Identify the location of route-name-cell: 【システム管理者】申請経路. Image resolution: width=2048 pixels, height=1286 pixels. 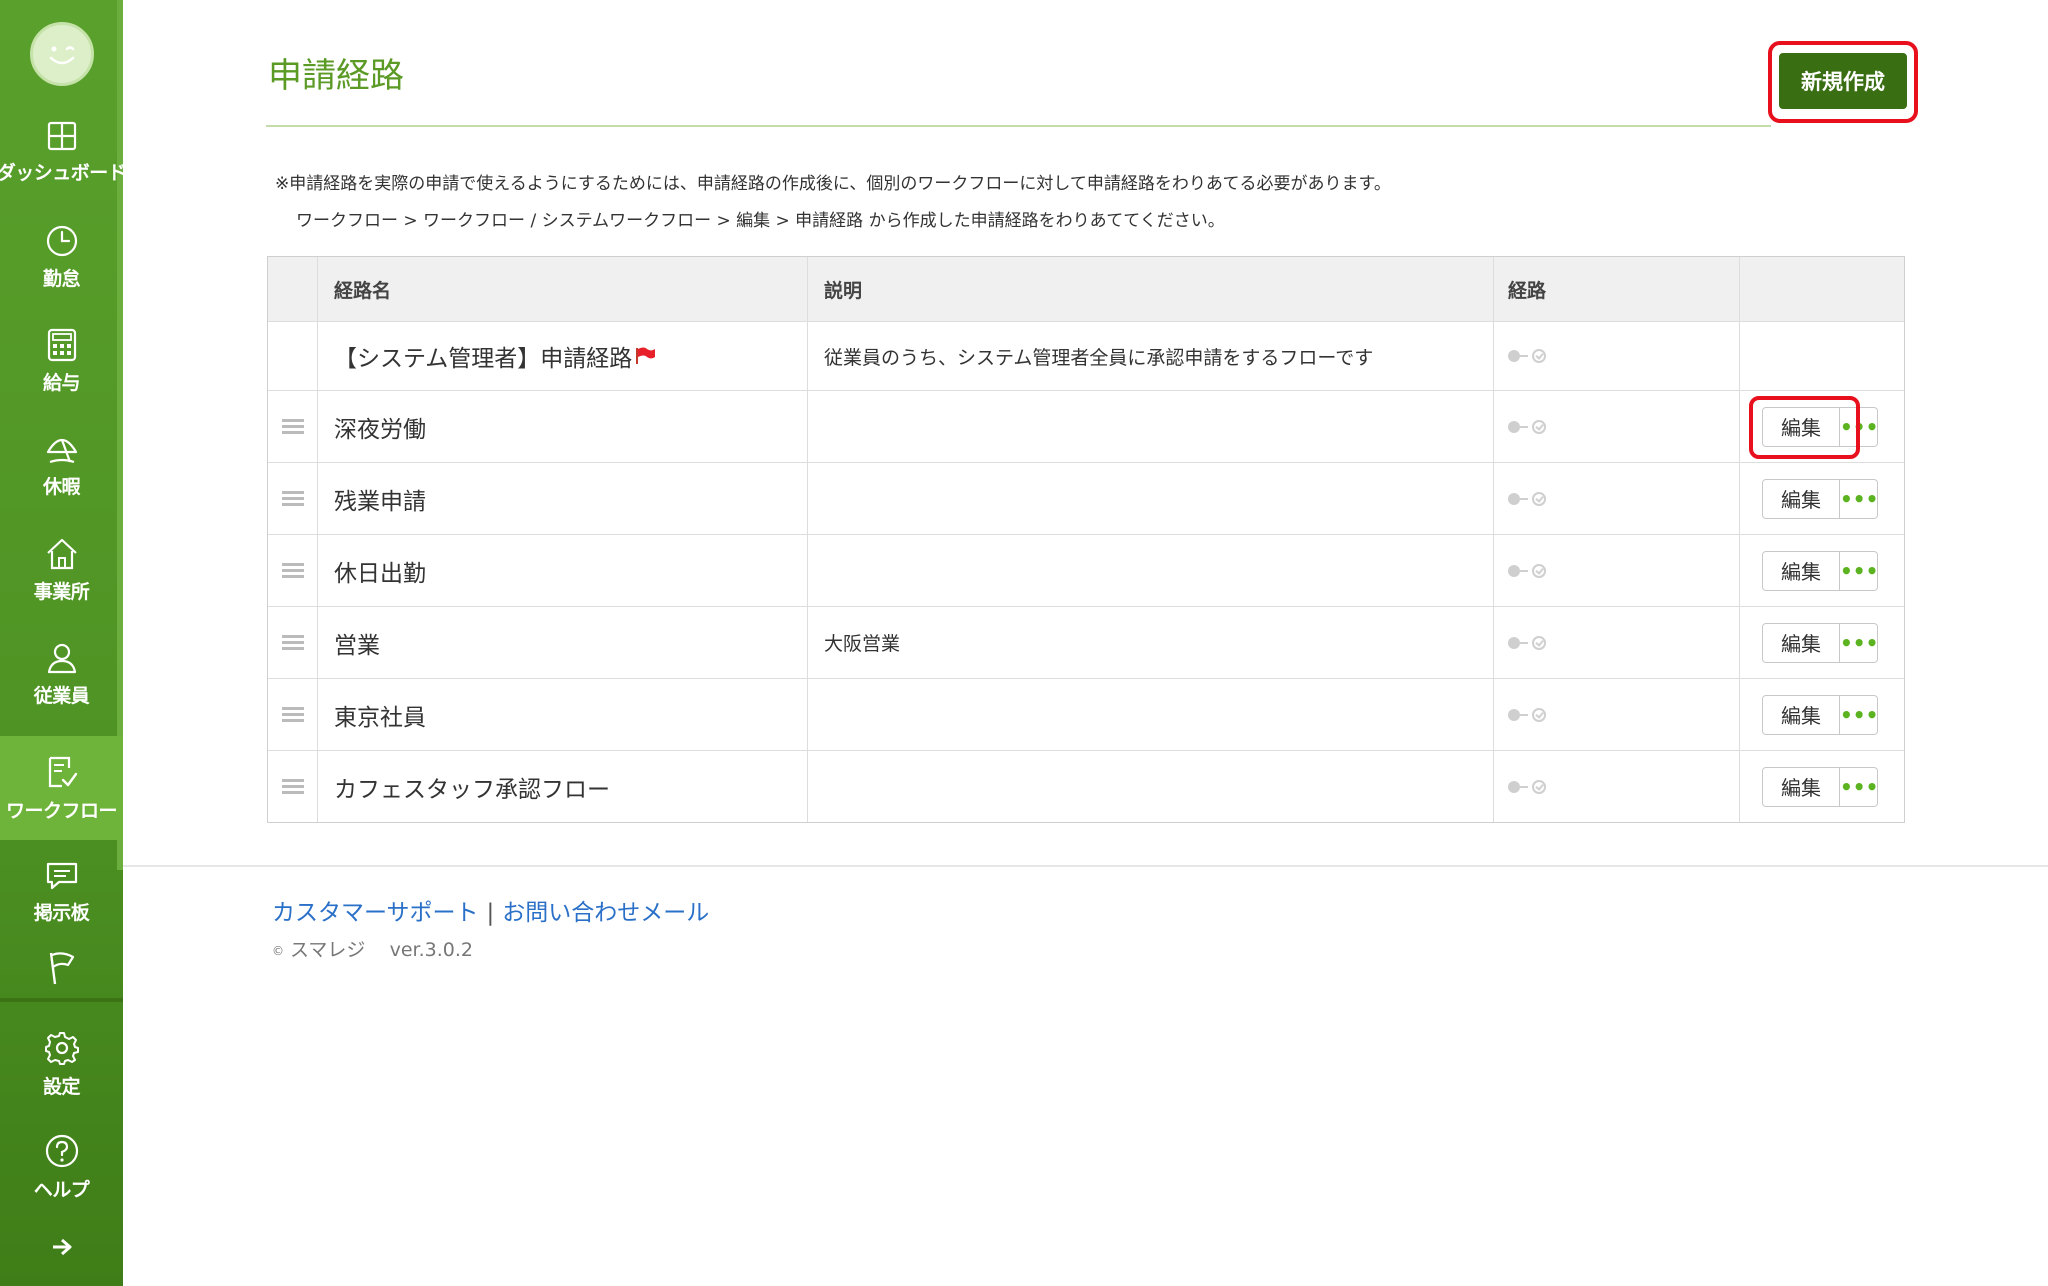
(563, 356).